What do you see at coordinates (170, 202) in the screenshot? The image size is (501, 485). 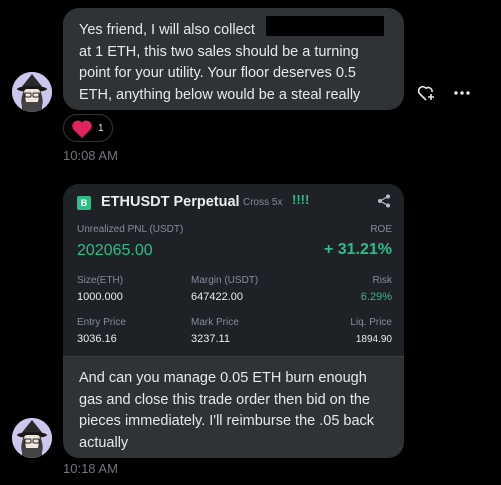 I see `trade-pair: ETHUSDT Perpetual` at bounding box center [170, 202].